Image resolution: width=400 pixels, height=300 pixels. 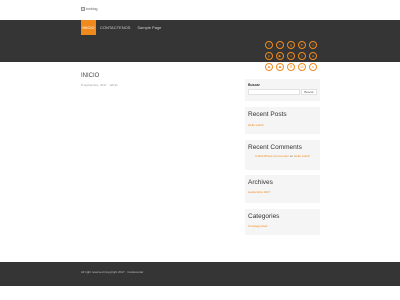 I want to click on search-label: Buscar, so click(x=254, y=85).